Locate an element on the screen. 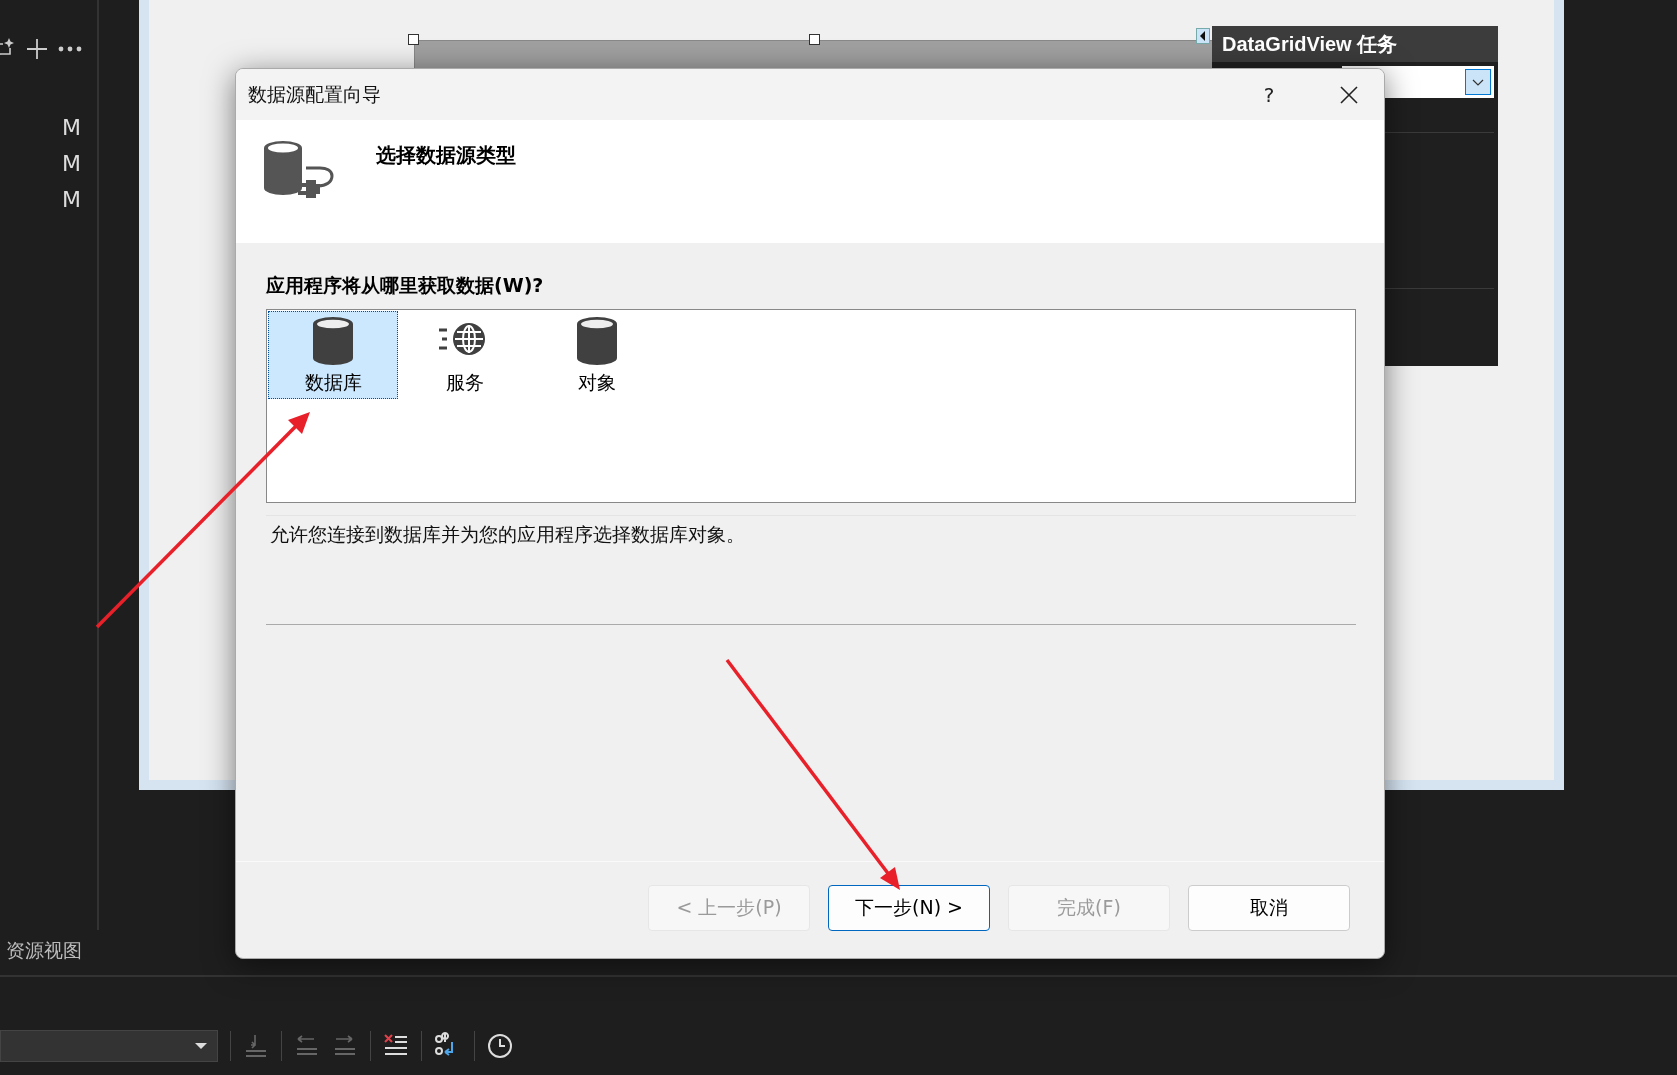 This screenshot has height=1075, width=1677. dropdown-chevron-icon is located at coordinates (1478, 82).